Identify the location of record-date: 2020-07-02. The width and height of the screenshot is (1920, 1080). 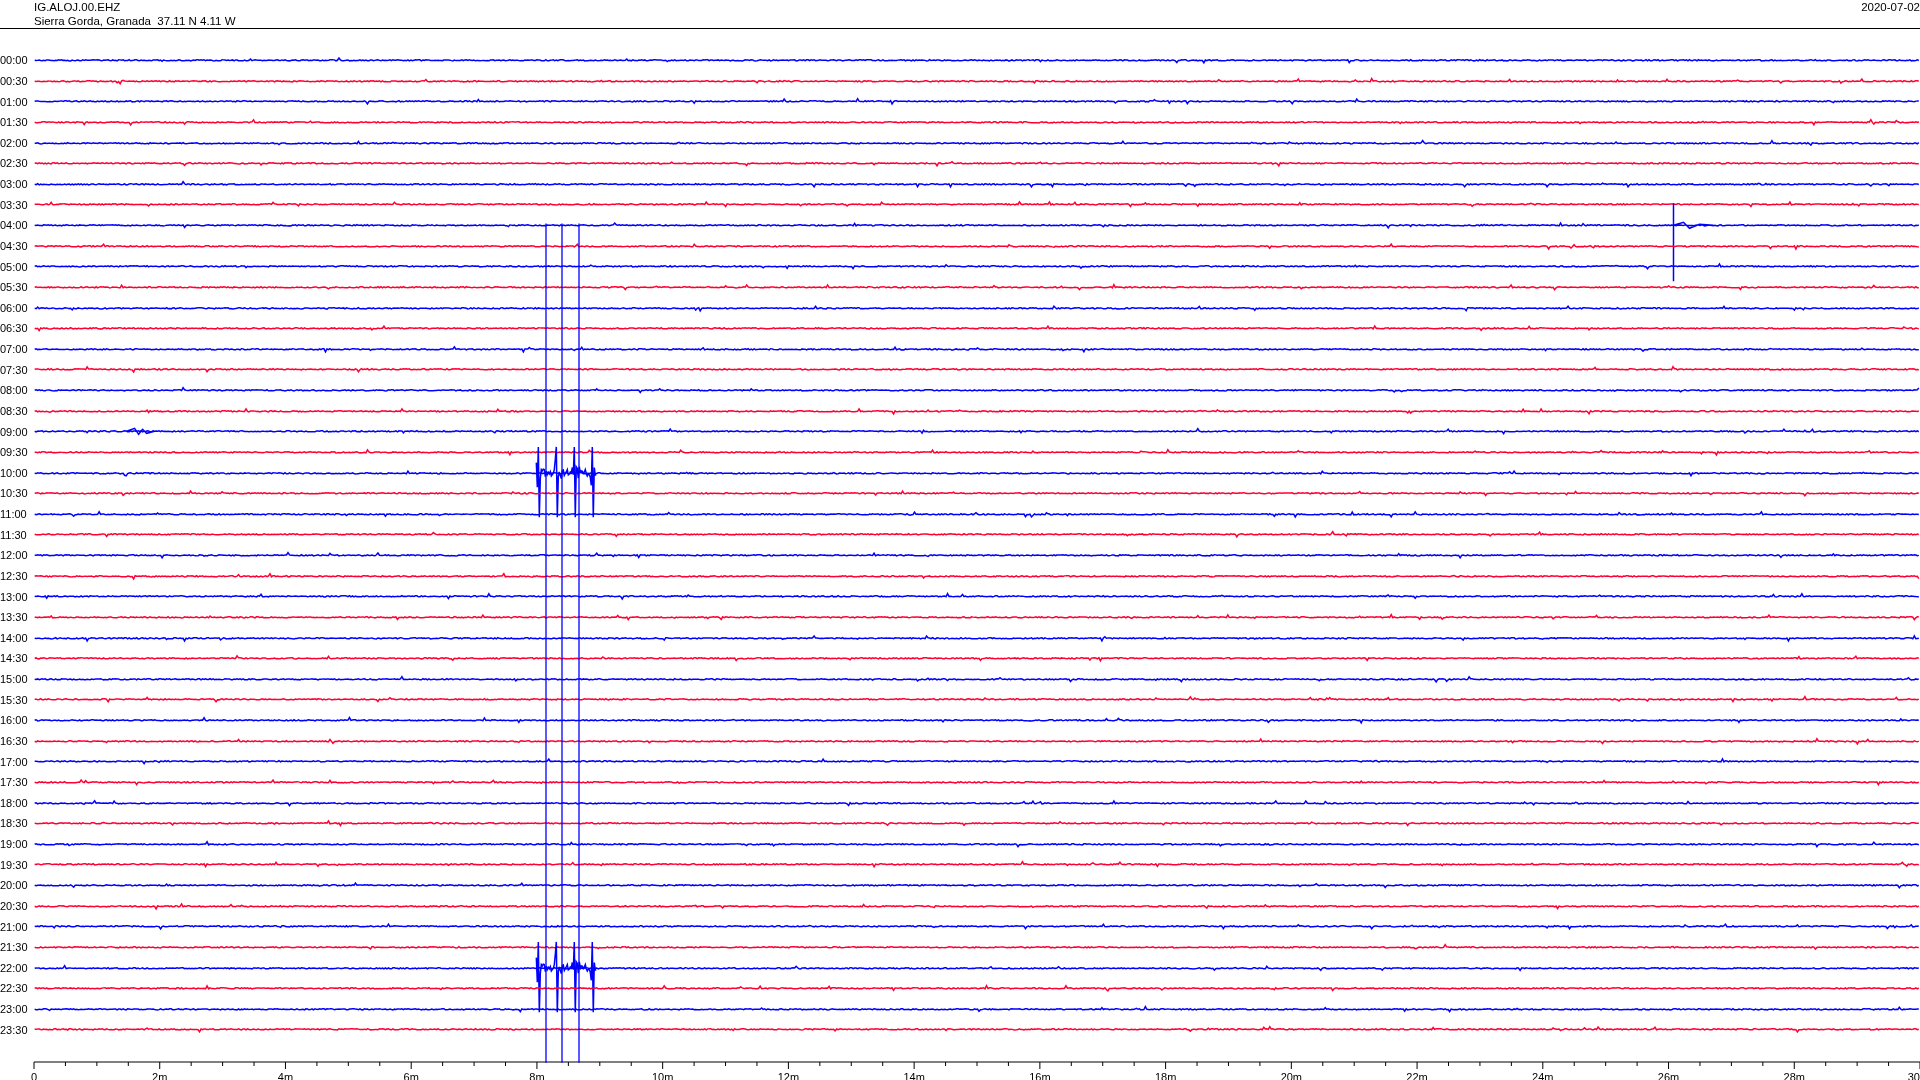
(1890, 7).